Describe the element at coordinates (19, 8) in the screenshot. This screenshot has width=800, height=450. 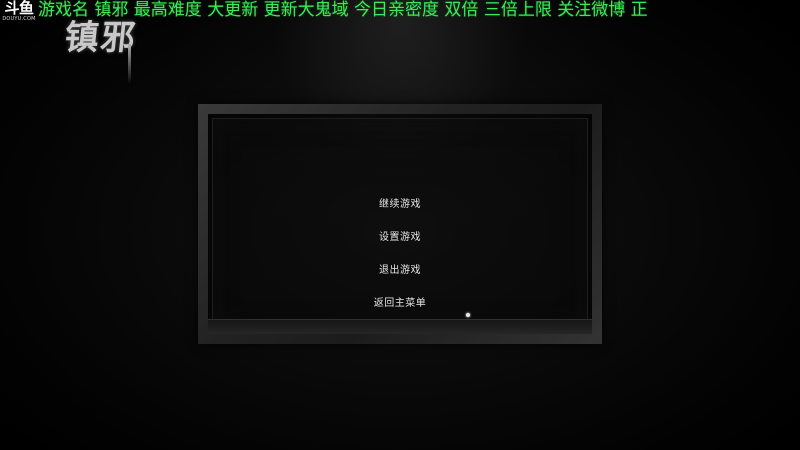
I see `douyu-logo-name: 斗鱼` at that location.